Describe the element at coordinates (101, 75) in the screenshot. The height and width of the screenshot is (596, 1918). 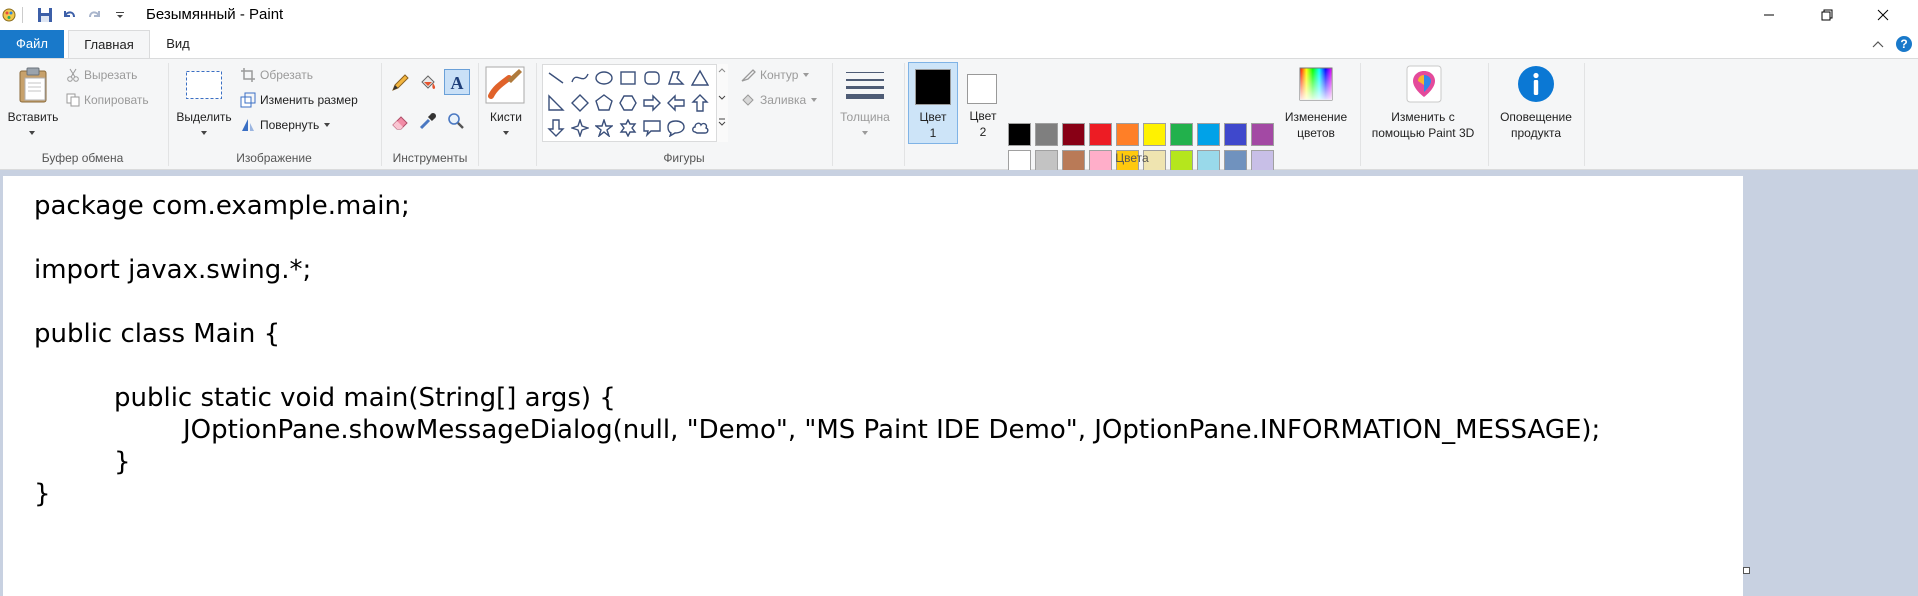
I see `cut-button: Вырезать` at that location.